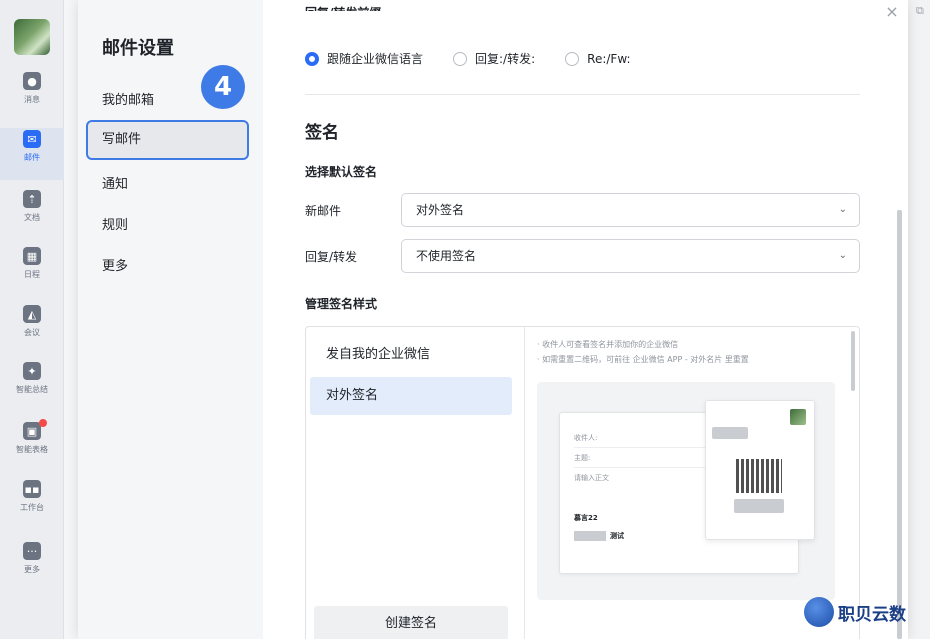 Image resolution: width=930 pixels, height=639 pixels. Describe the element at coordinates (32, 389) in the screenshot. I see `rail-item-label: 智能总结` at that location.